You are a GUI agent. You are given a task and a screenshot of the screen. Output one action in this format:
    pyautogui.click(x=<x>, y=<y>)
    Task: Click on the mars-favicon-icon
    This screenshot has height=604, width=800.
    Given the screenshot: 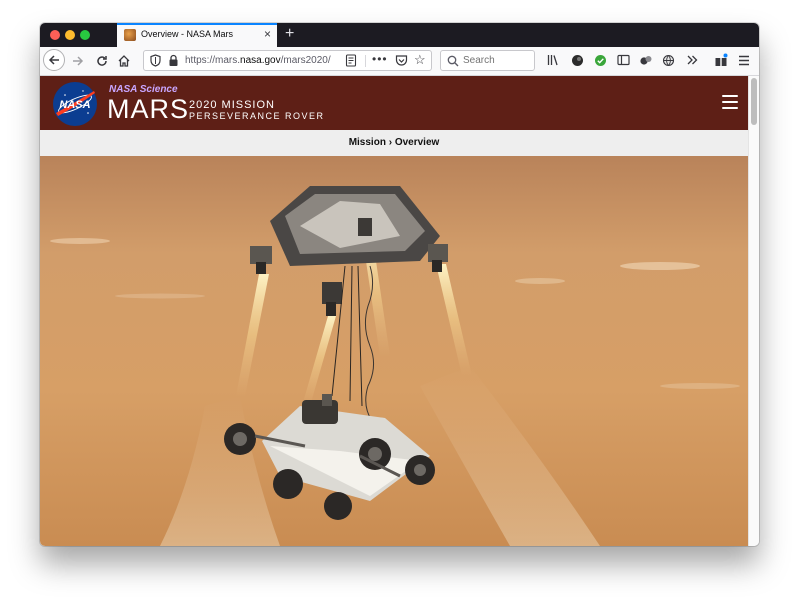 What is the action you would take?
    pyautogui.click(x=130, y=35)
    